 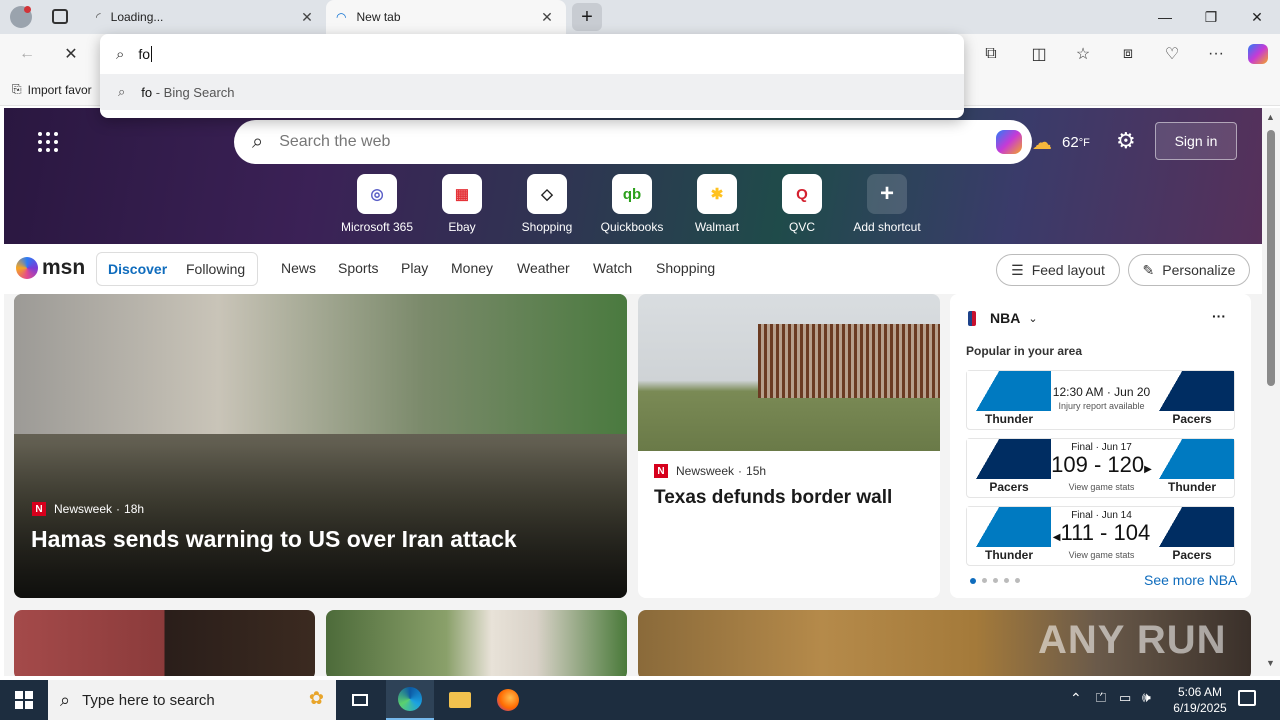 I want to click on show-hidden-icons: ⌃, so click(x=1076, y=698).